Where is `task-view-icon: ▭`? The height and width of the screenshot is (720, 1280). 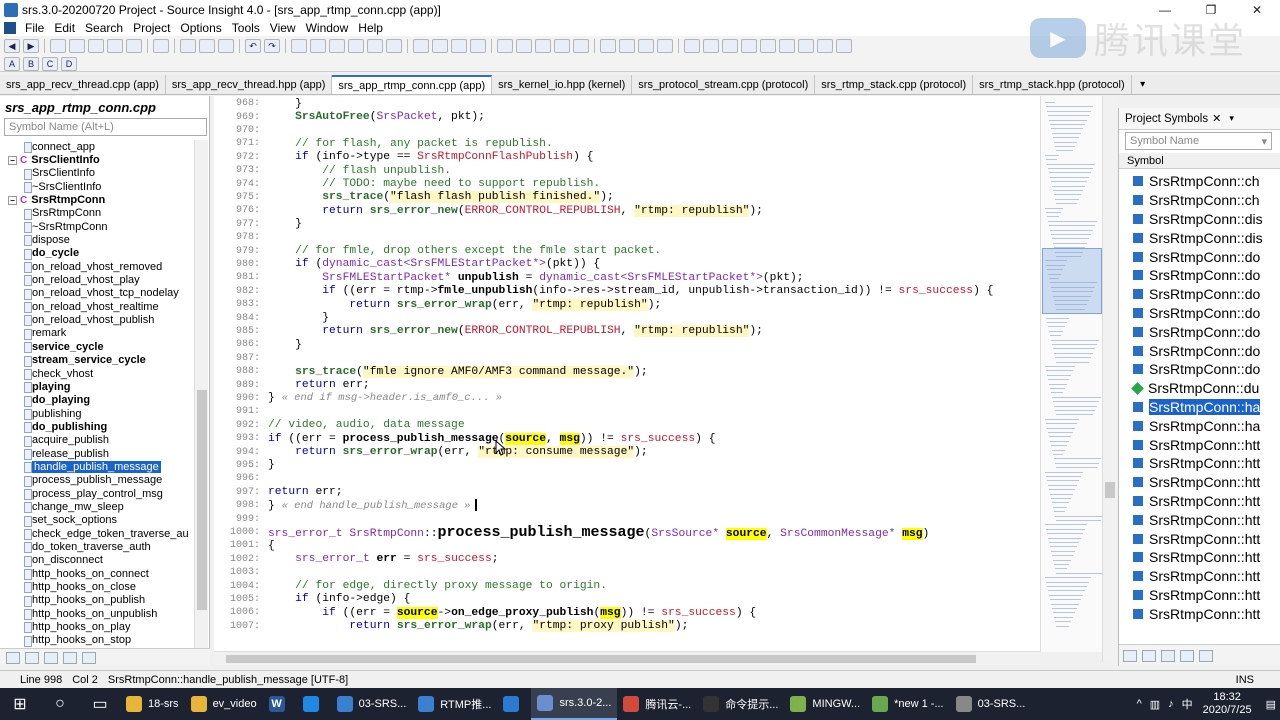
task-view-icon: ▭ is located at coordinates (100, 704).